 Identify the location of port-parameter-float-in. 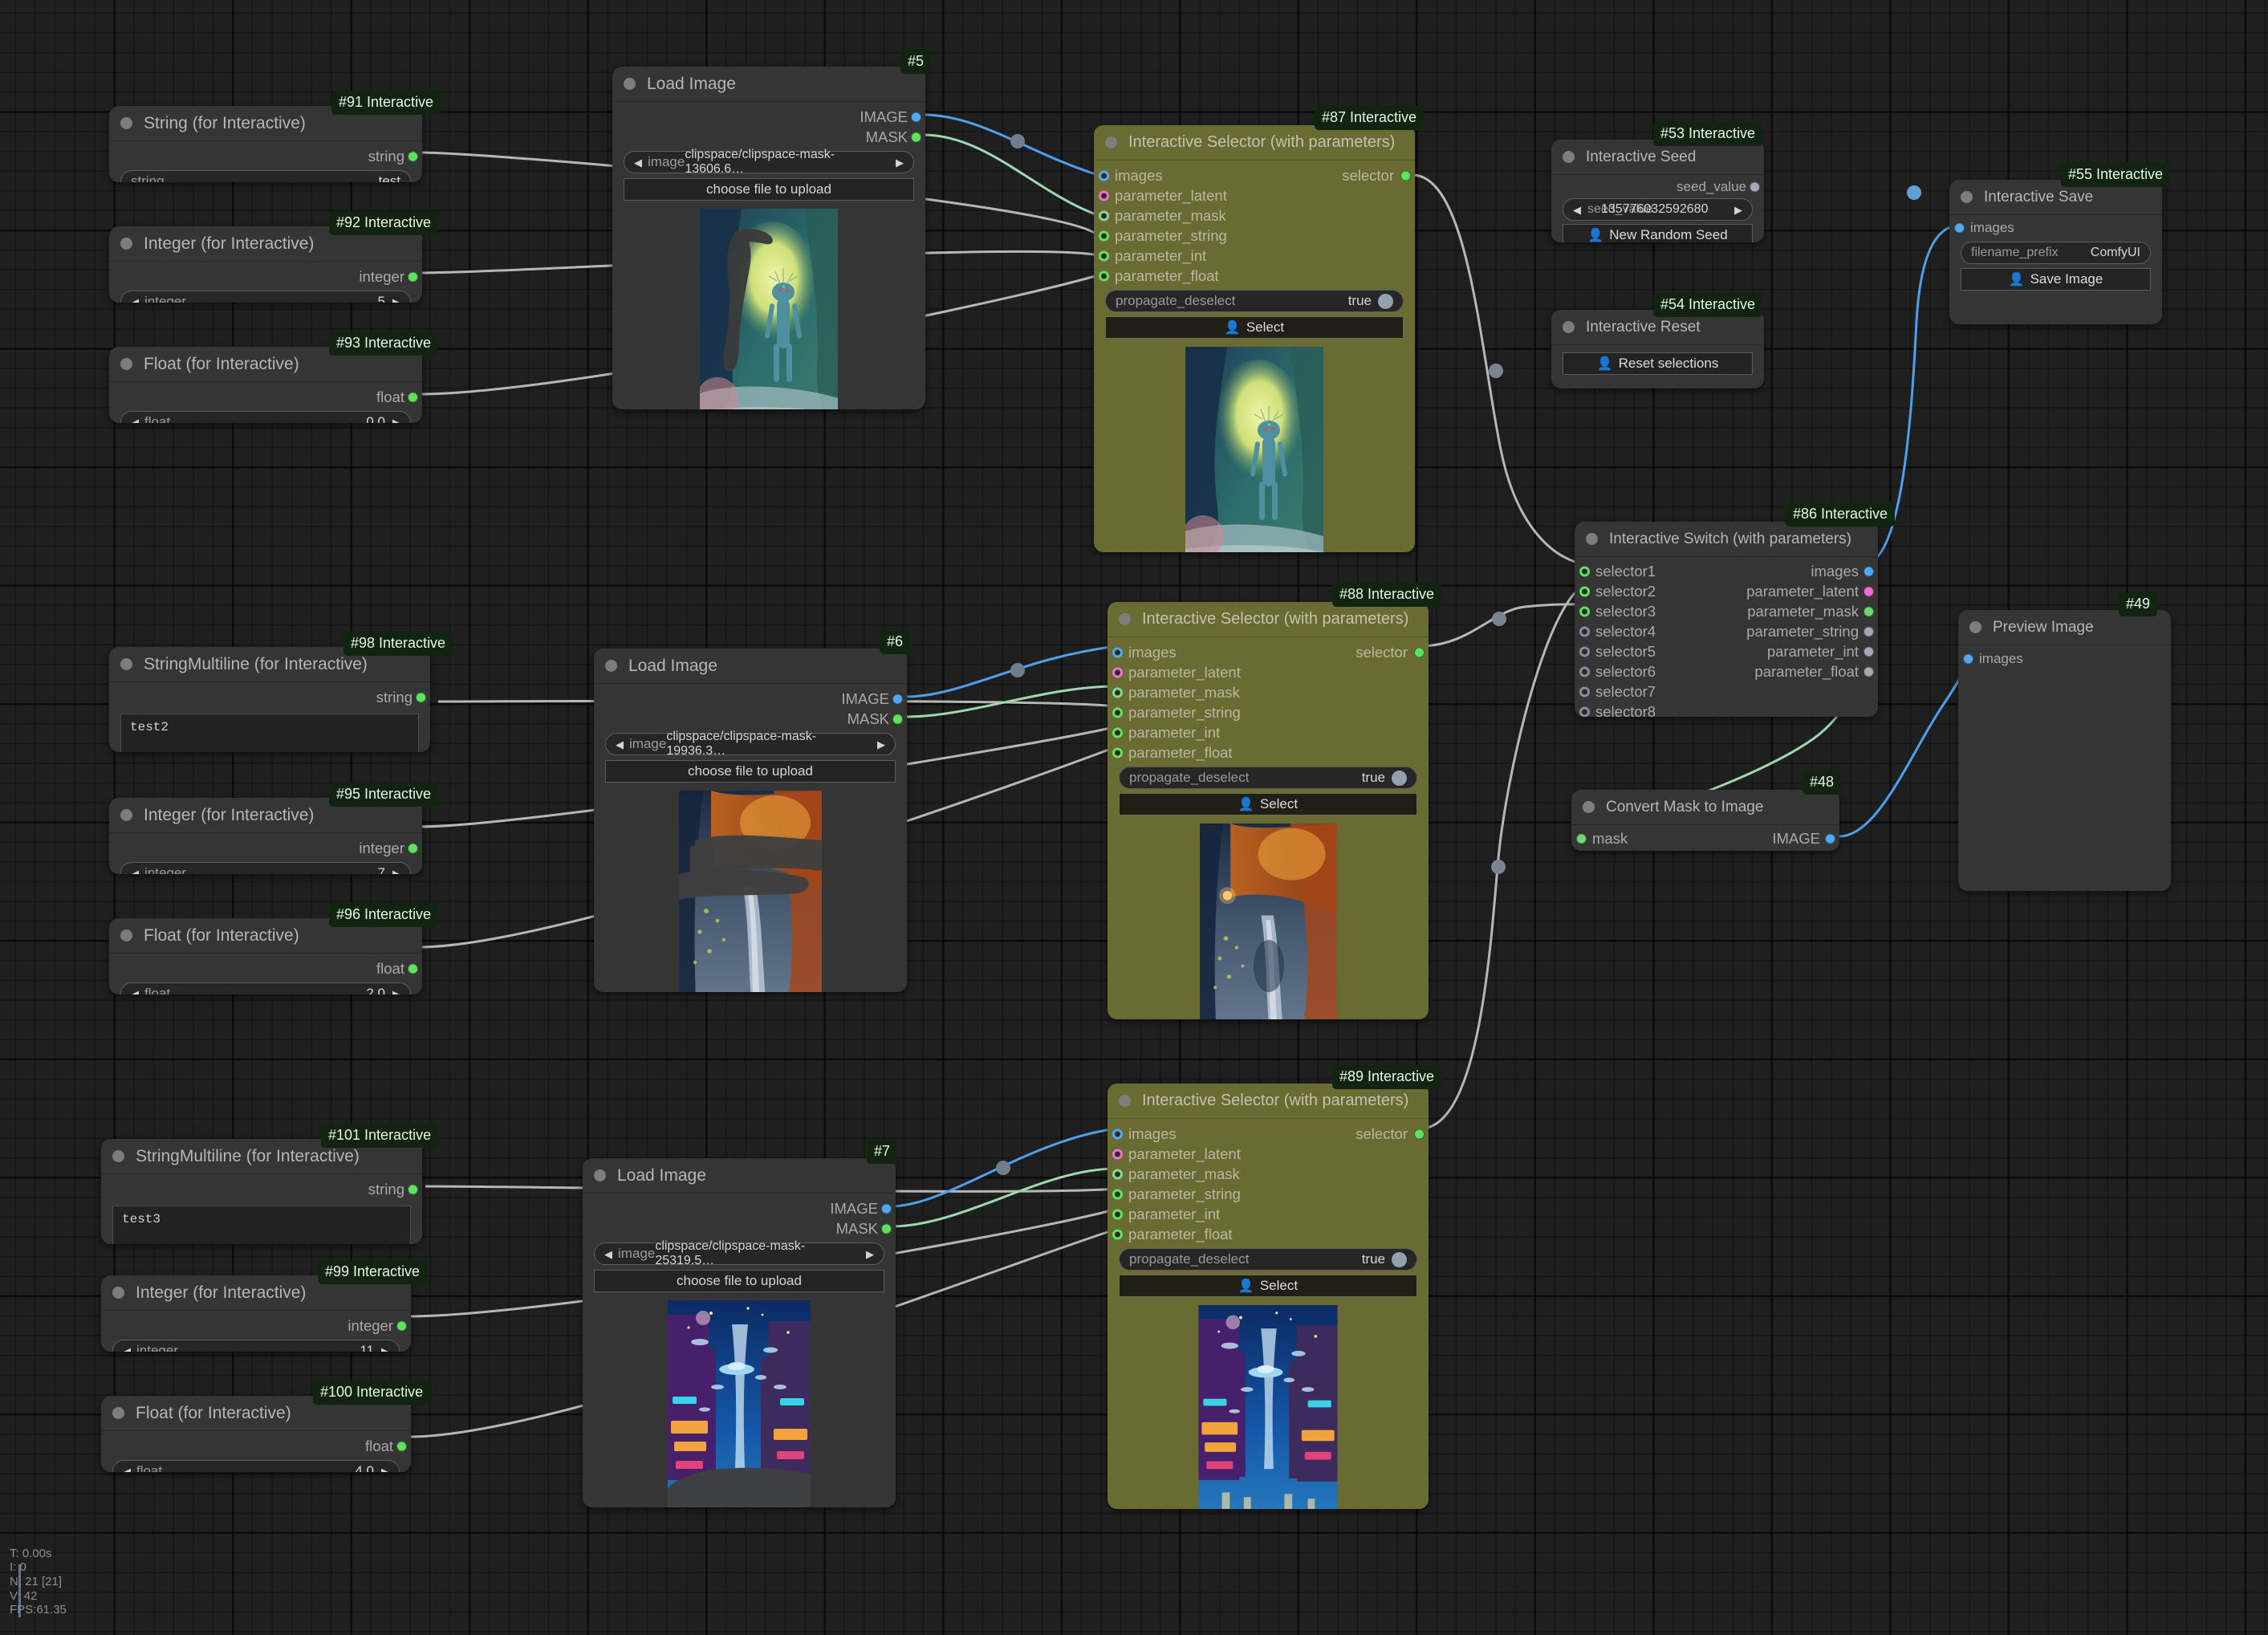
(1117, 1234).